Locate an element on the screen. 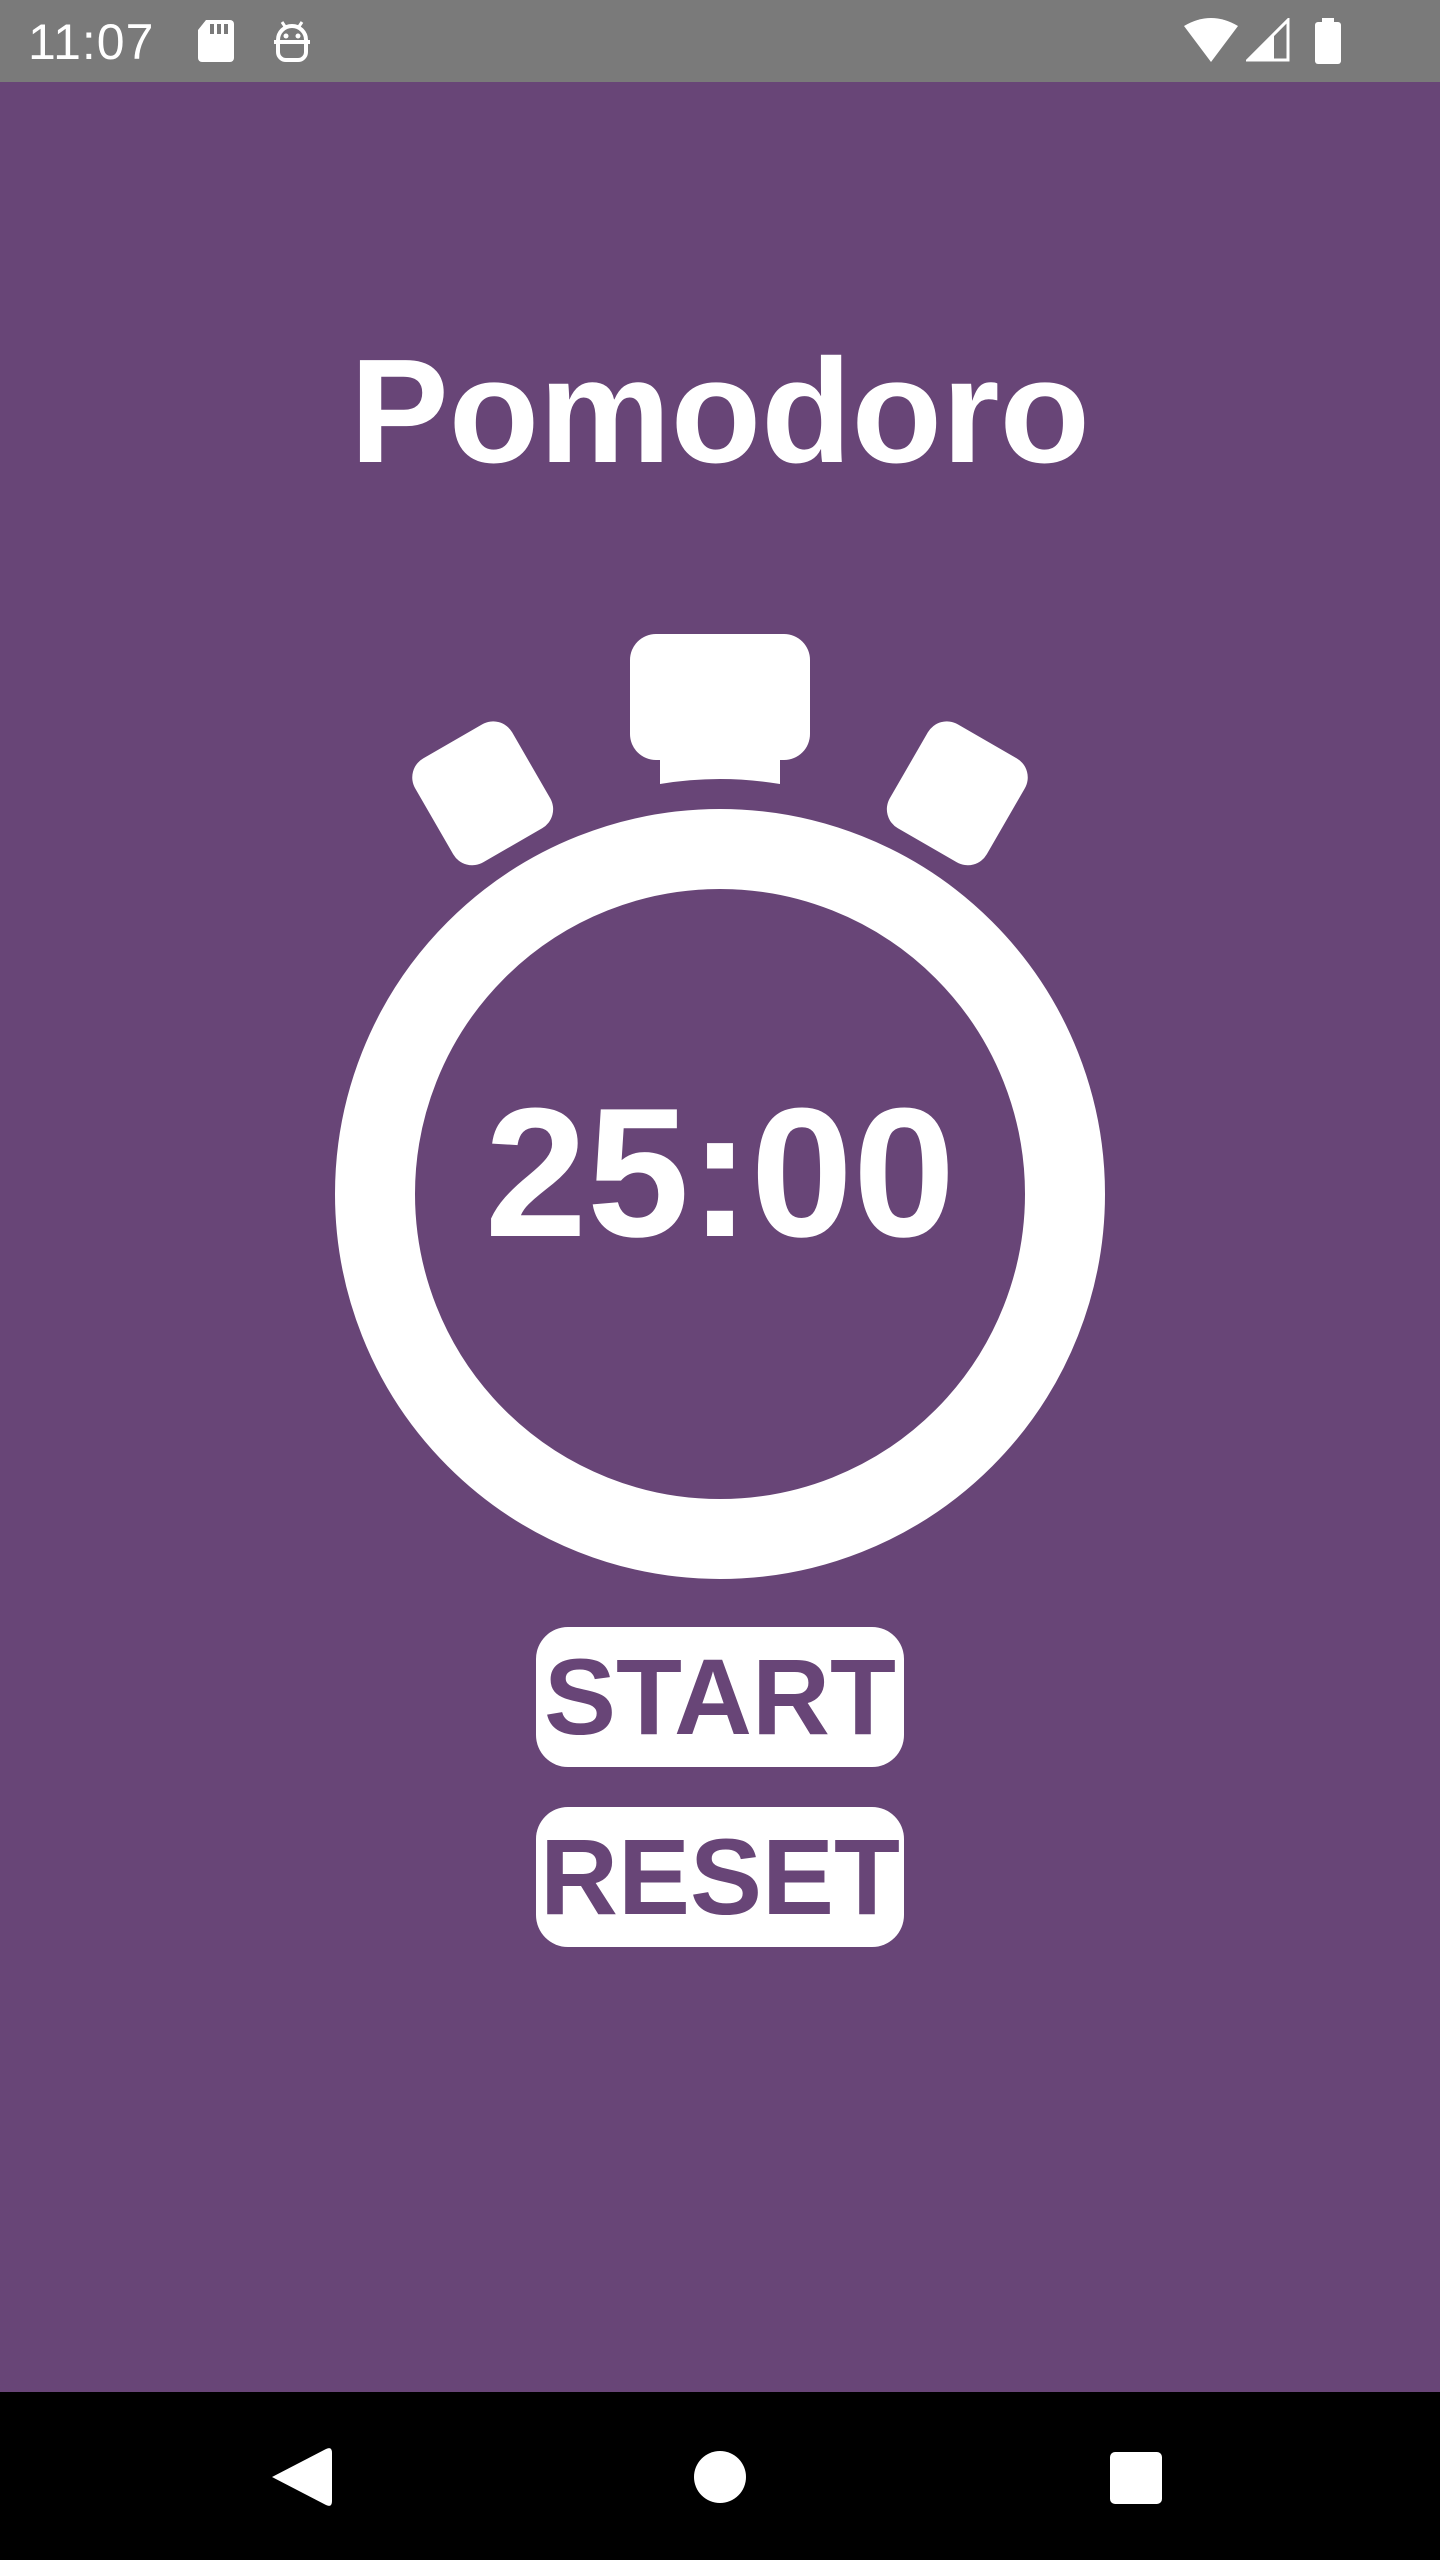 The height and width of the screenshot is (2560, 1440). navigation-bar is located at coordinates (720, 2476).